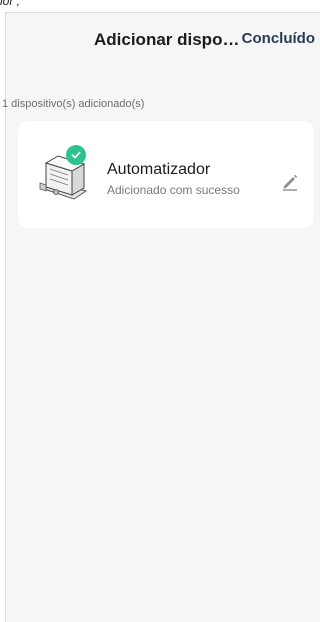 The width and height of the screenshot is (320, 622). I want to click on device-status: Adicionado com sucesso, so click(173, 190).